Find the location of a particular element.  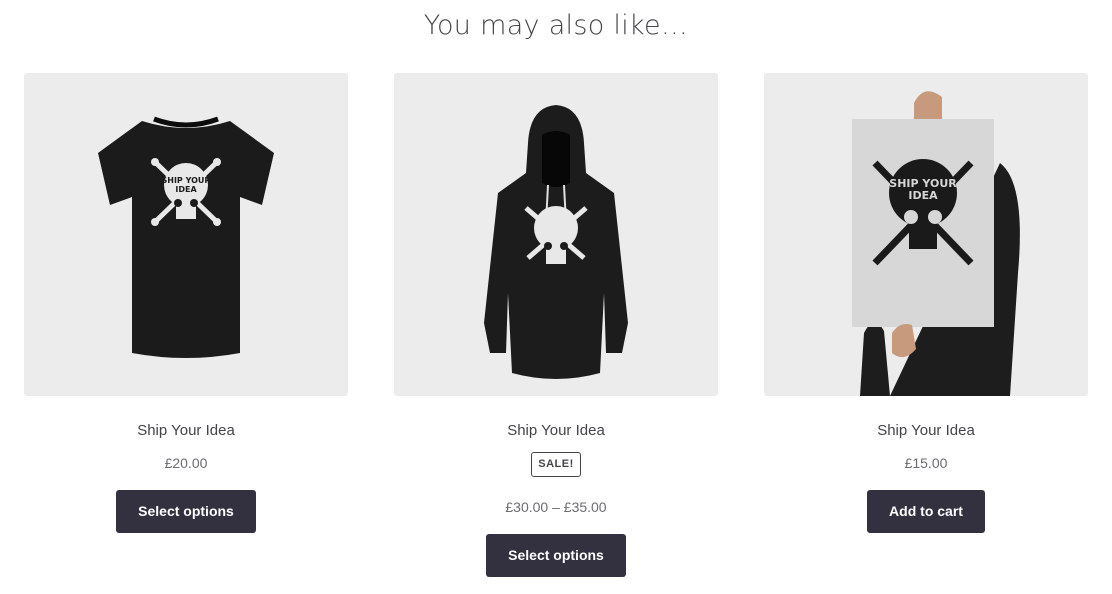

product-price: £30.00 – £35.00 is located at coordinates (556, 507).